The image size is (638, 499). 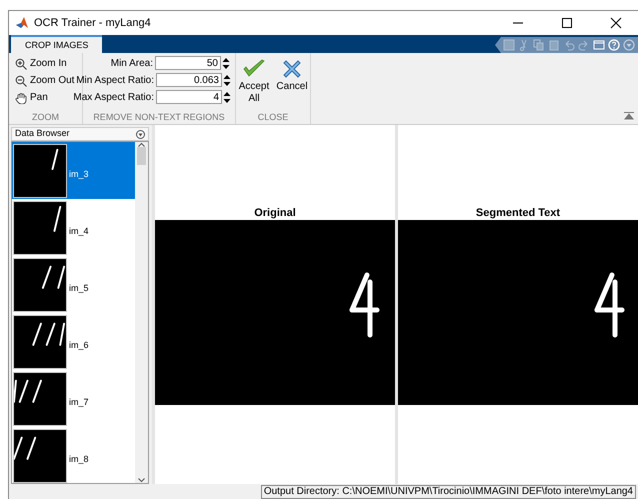 I want to click on list-item: im_3, so click(x=73, y=170).